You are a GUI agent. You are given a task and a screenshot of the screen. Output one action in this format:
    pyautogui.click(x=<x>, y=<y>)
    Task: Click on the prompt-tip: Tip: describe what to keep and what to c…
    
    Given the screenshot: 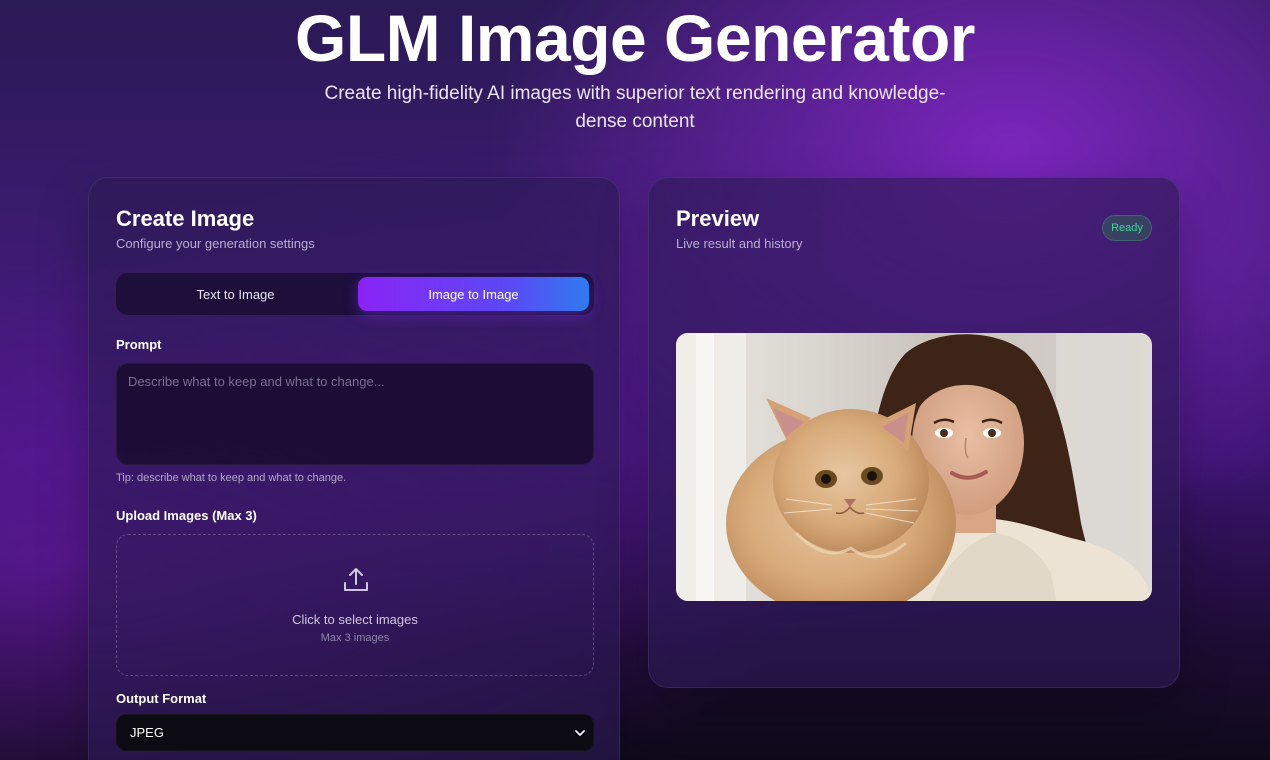 What is the action you would take?
    pyautogui.click(x=231, y=478)
    